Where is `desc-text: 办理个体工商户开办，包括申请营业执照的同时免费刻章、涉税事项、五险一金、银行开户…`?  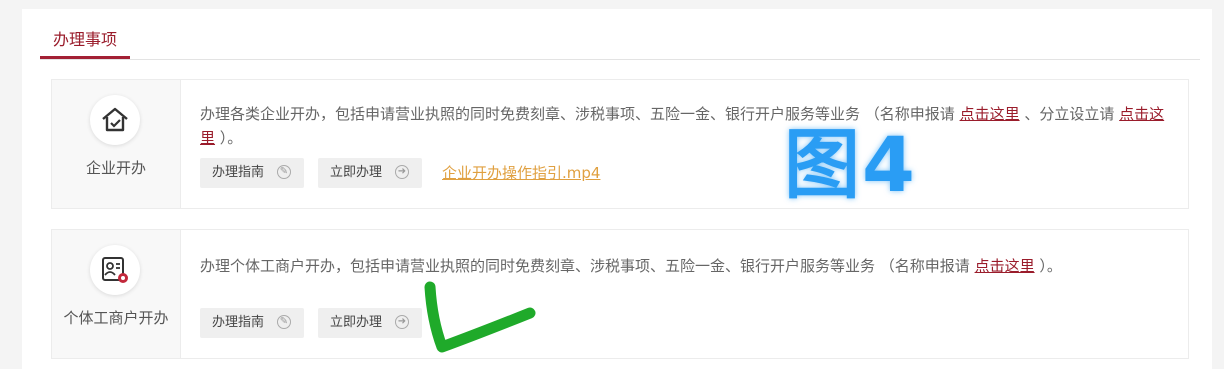
desc-text: 办理个体工商户开办，包括申请营业执照的同时免费刻章、涉税事项、五险一金、银行开户… is located at coordinates (585, 266).